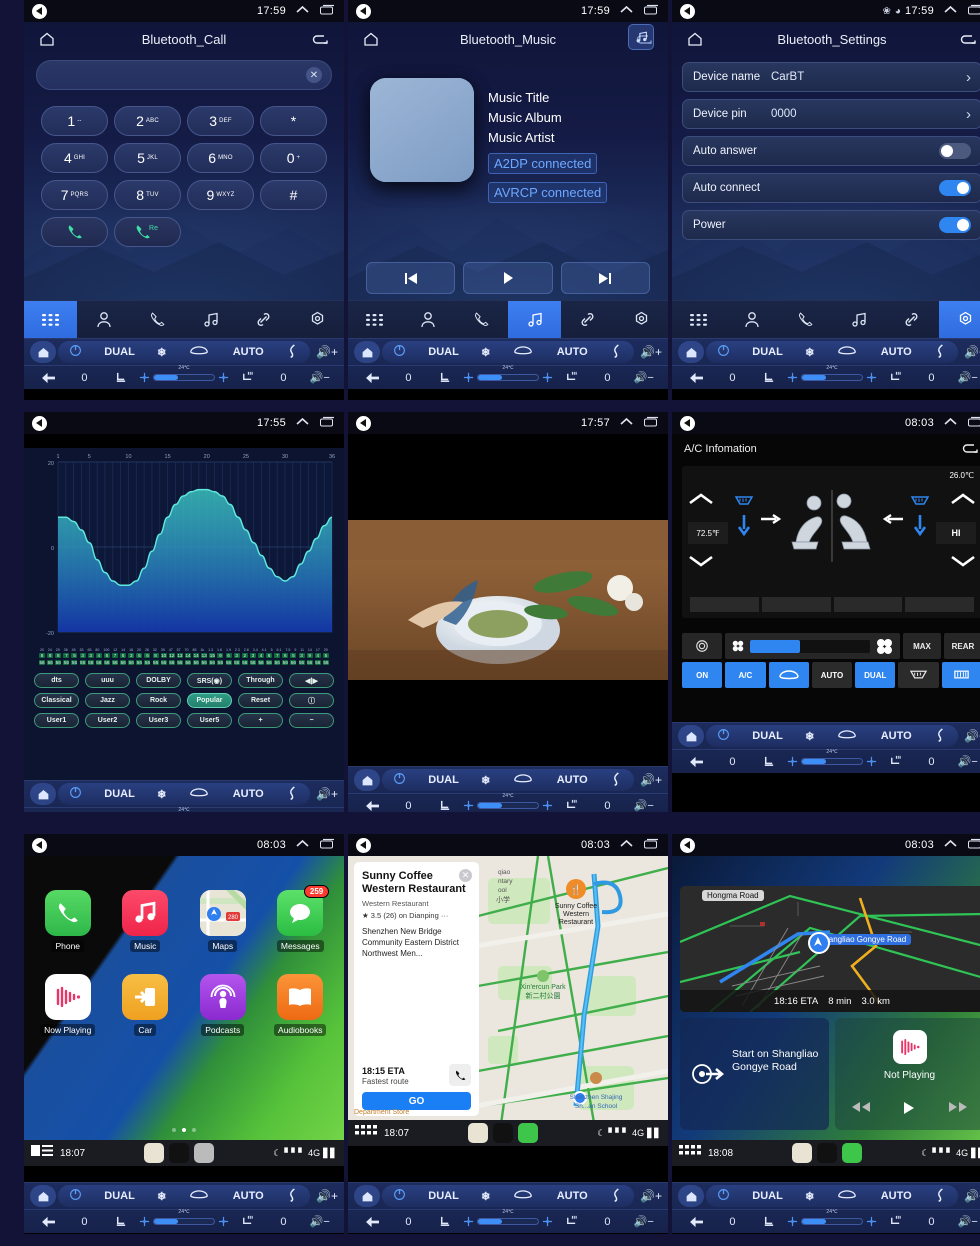 Image resolution: width=980 pixels, height=1246 pixels. What do you see at coordinates (918, 675) in the screenshot?
I see `ac-front-defrost-button` at bounding box center [918, 675].